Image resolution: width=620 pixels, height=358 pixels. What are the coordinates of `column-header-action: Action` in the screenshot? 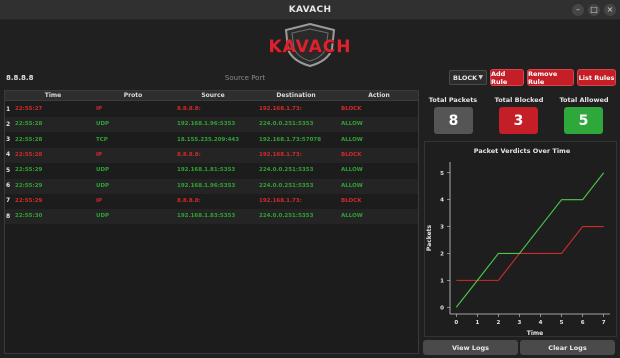 It's located at (379, 95).